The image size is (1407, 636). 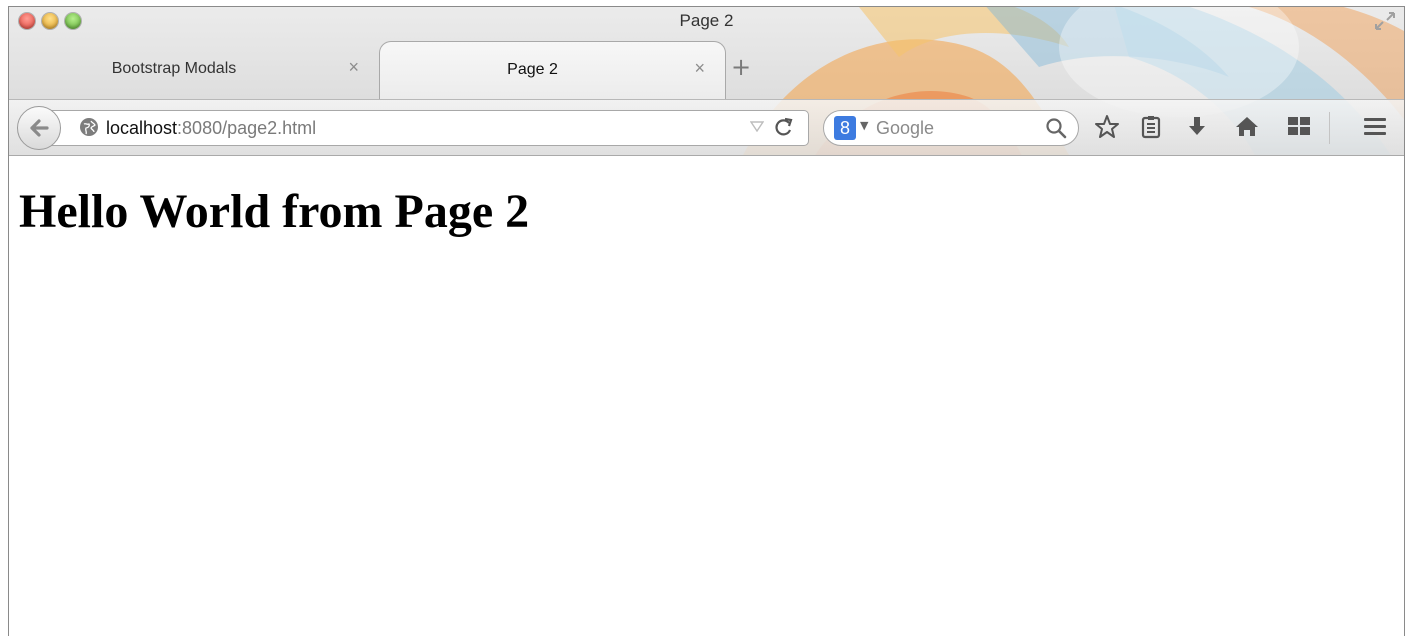 I want to click on fullscreen-icon, so click(x=1385, y=21).